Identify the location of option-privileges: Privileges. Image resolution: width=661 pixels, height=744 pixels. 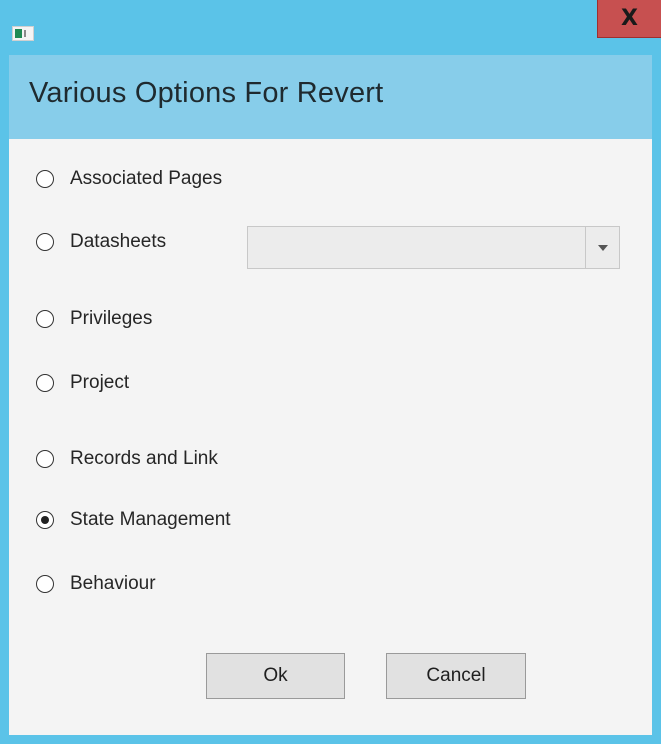
(94, 319).